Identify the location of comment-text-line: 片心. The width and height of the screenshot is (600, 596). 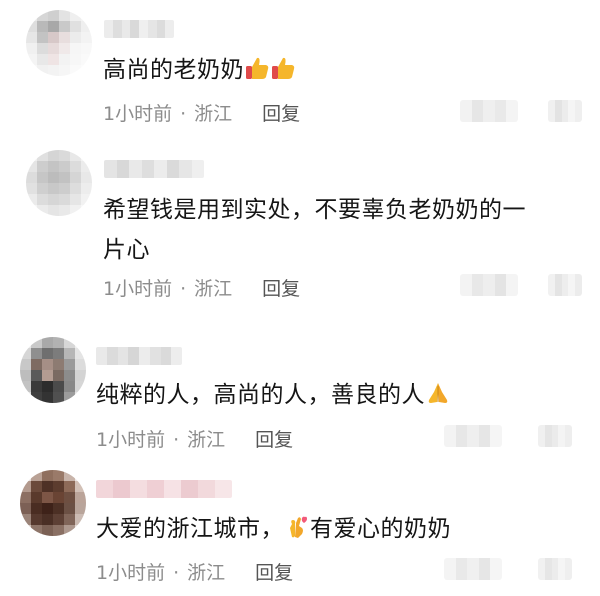
(126, 250).